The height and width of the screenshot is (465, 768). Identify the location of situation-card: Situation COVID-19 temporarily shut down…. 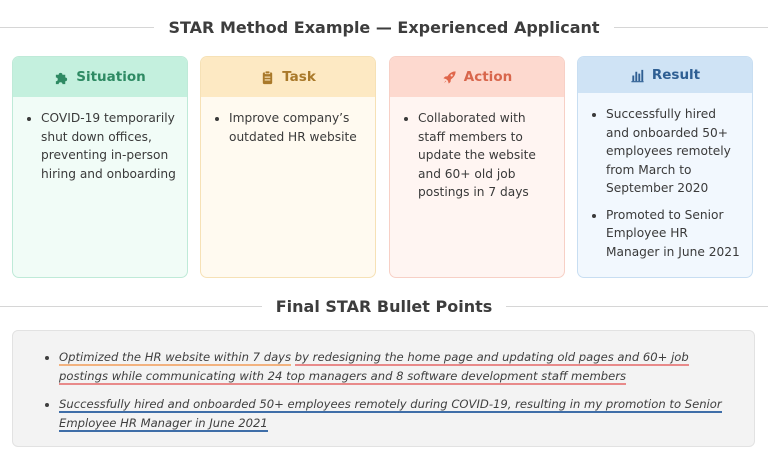
(100, 167).